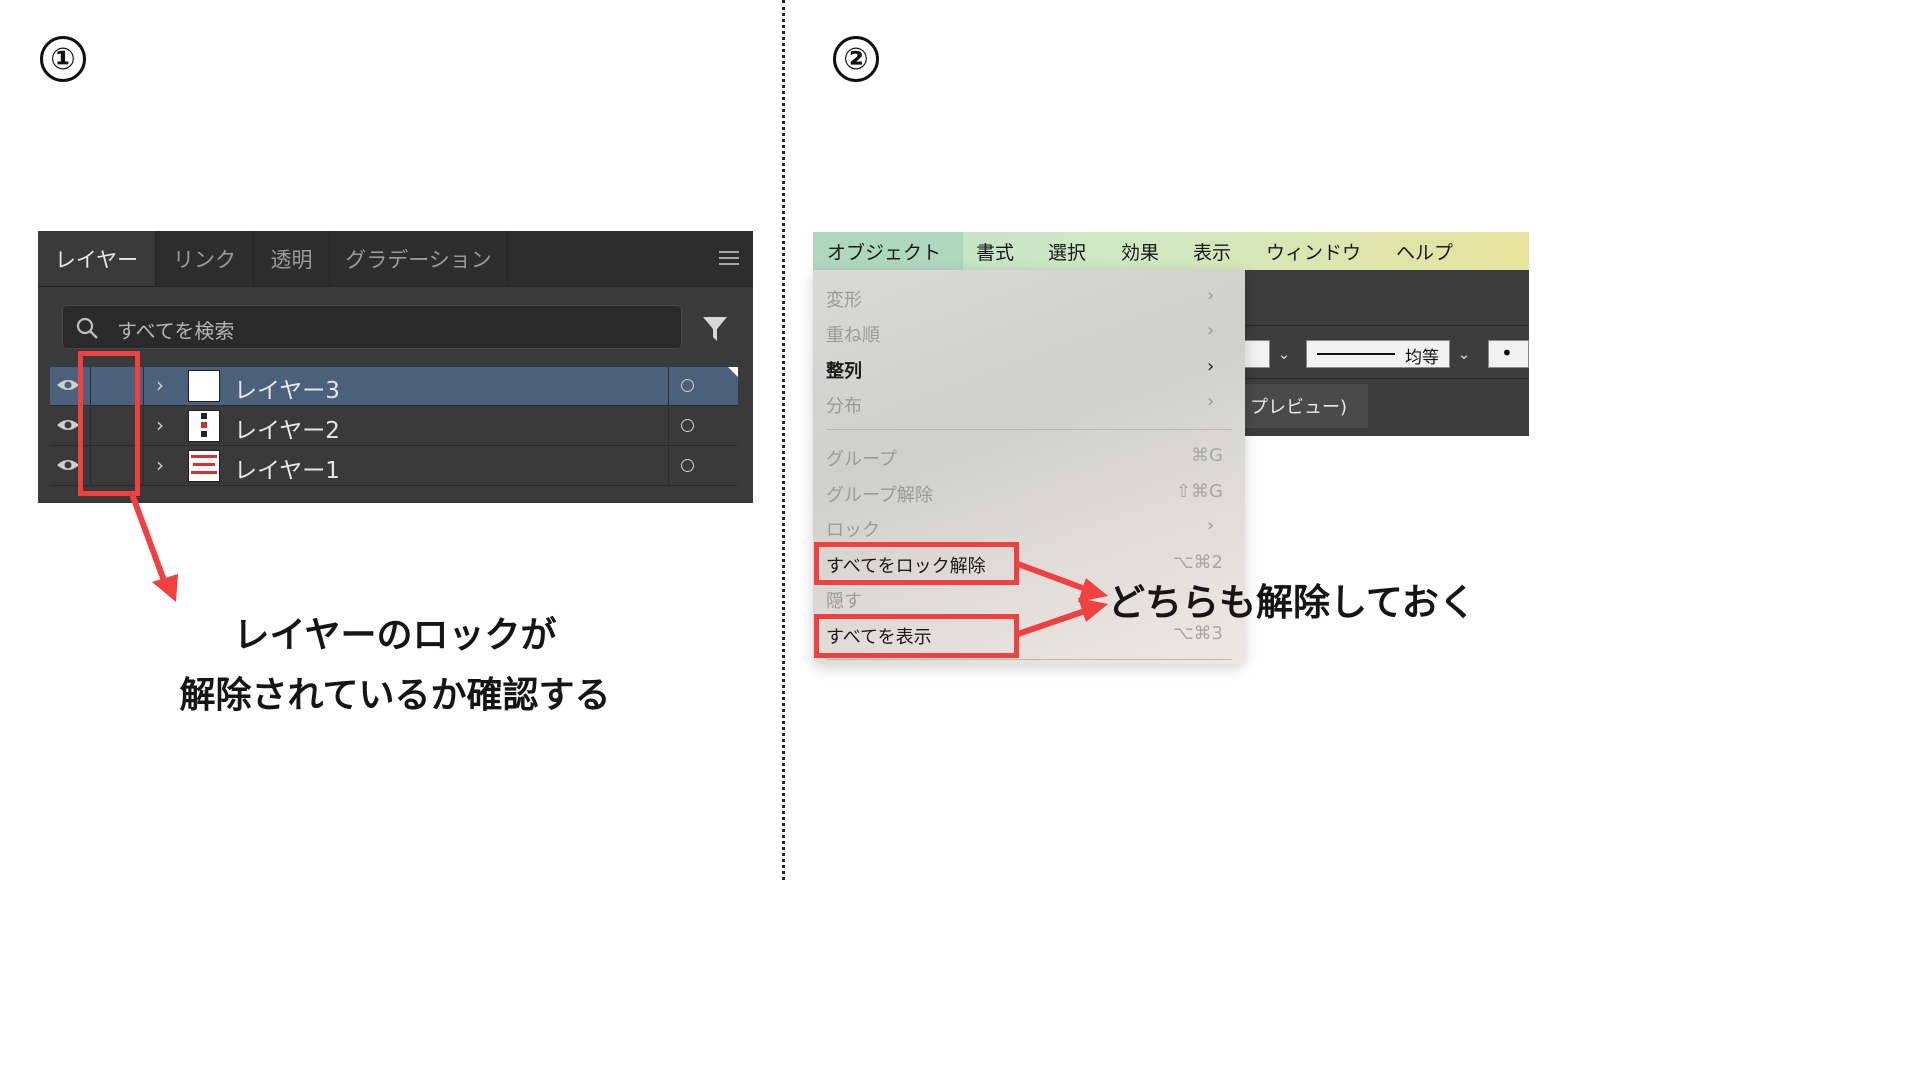 The image size is (1920, 1080). I want to click on document-tab-label: プレビュー), so click(1299, 407).